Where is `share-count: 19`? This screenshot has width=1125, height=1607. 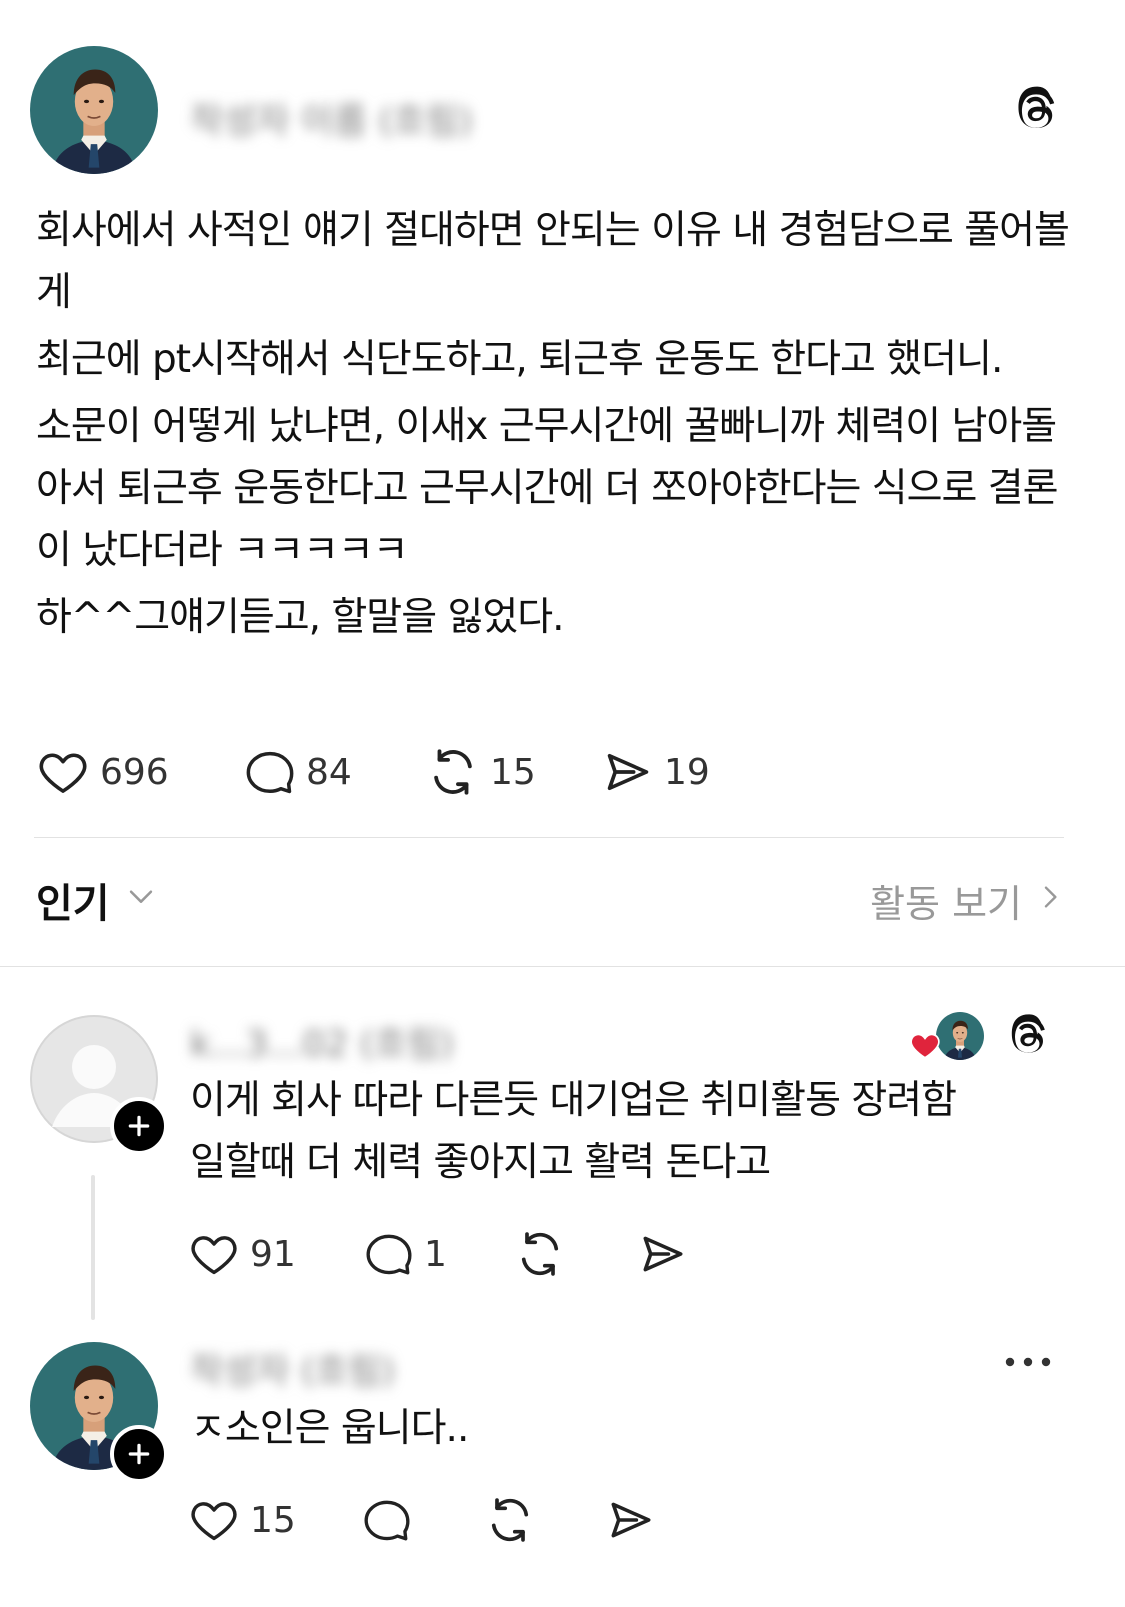 share-count: 19 is located at coordinates (687, 772).